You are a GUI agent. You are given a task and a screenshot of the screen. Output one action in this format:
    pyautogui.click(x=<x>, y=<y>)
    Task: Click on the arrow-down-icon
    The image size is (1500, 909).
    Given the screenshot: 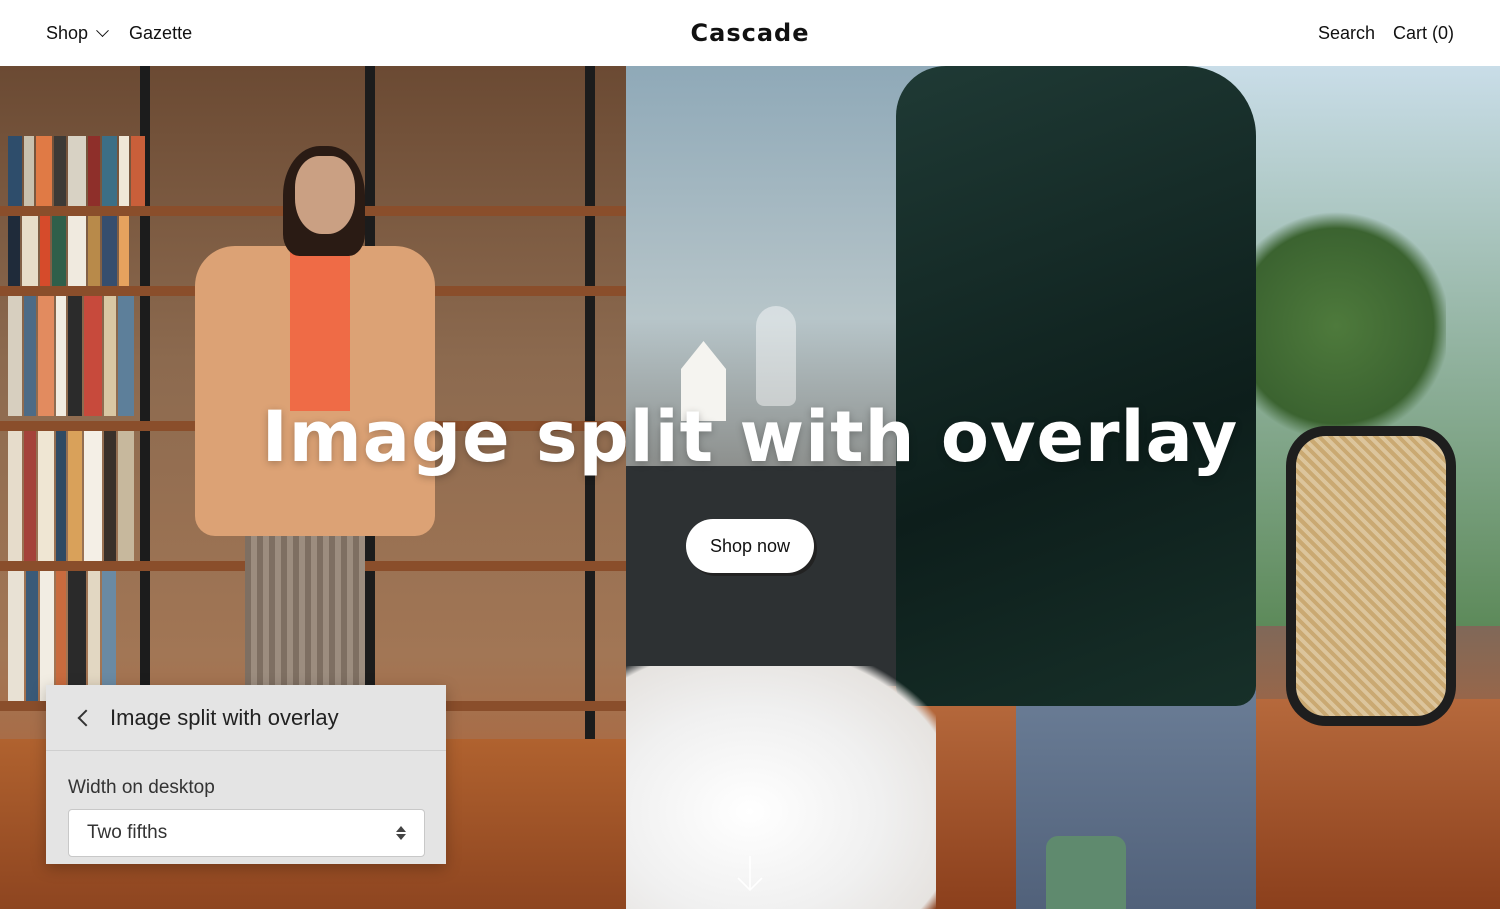 What is the action you would take?
    pyautogui.click(x=750, y=874)
    